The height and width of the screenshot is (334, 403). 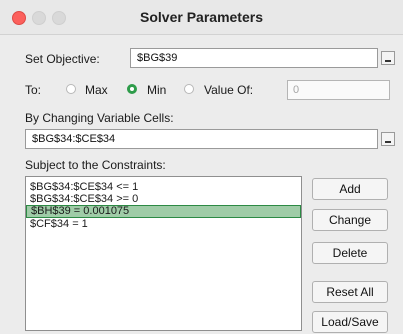 I want to click on value-of-radio-label: Value Of:, so click(x=228, y=90).